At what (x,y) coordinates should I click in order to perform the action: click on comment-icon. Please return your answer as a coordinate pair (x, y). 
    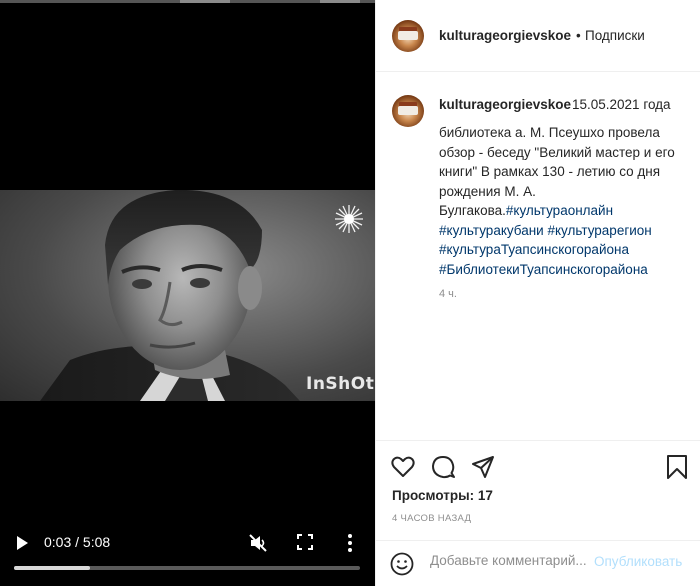
    Looking at the image, I should click on (443, 467).